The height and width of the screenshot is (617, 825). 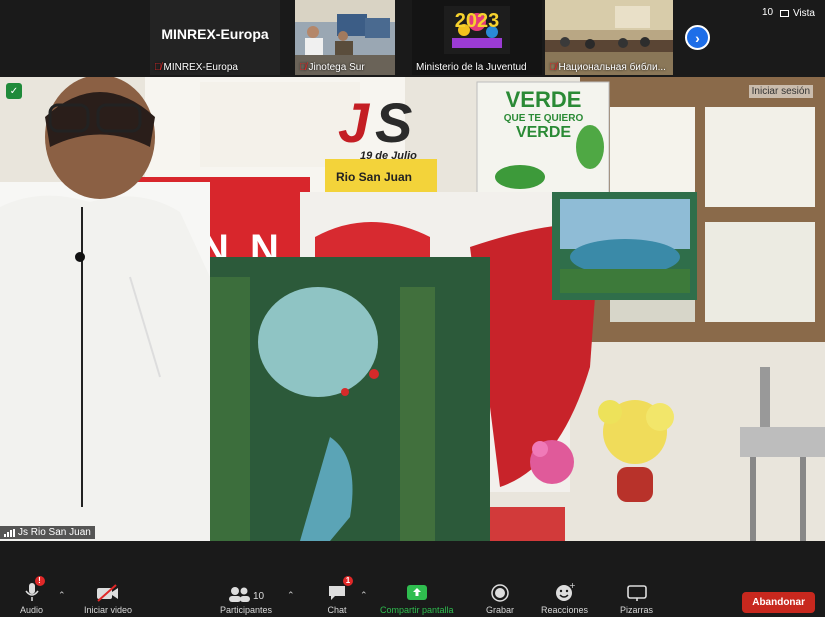 I want to click on poster-title: VERDE QUE TE QUIERO VERDE, so click(x=543, y=114).